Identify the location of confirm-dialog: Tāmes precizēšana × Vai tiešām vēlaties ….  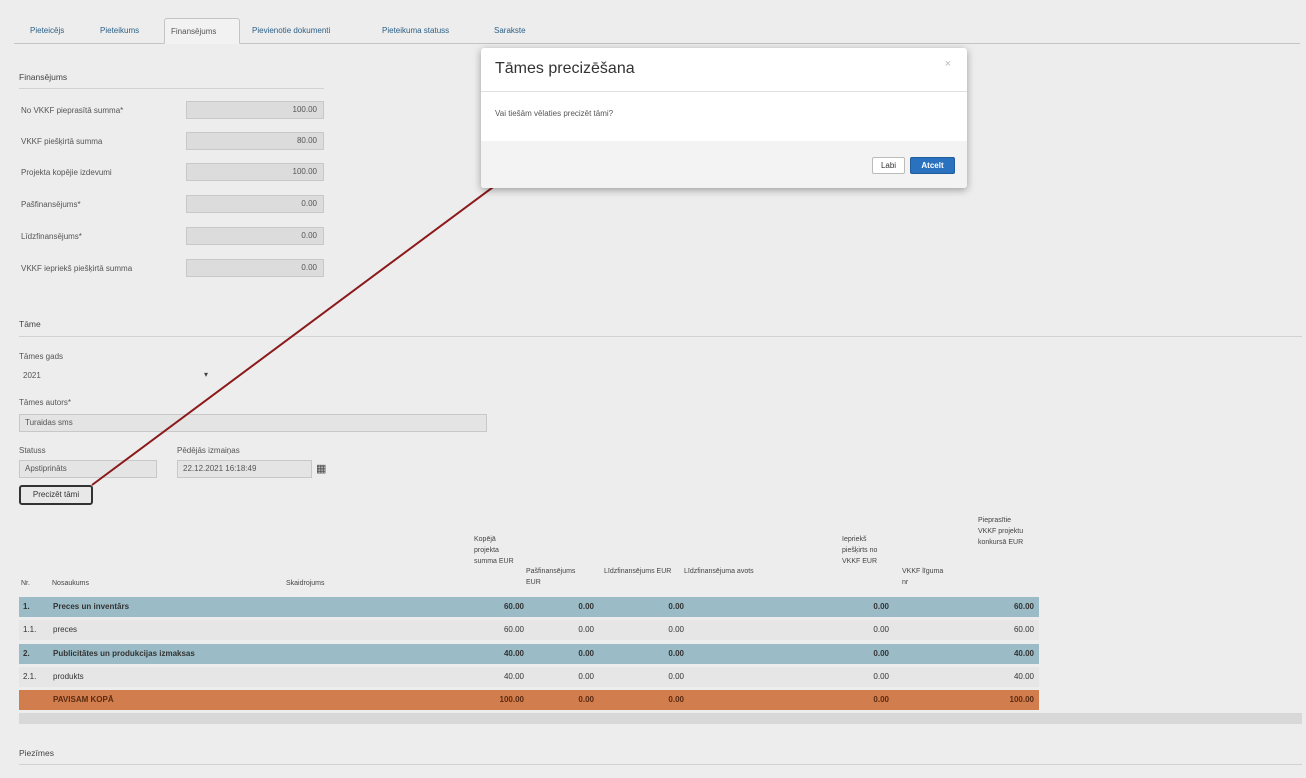
(724, 118).